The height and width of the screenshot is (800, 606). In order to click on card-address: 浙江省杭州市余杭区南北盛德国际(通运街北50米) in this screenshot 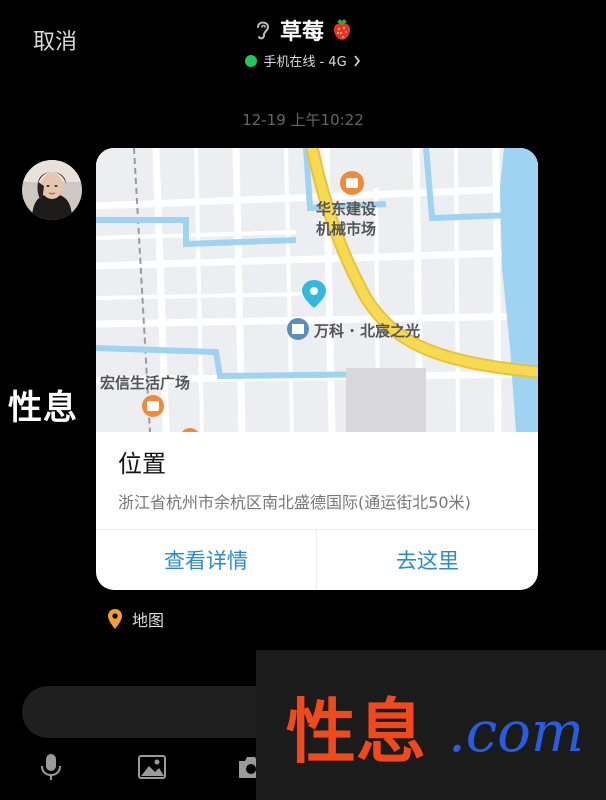, I will do `click(294, 502)`.